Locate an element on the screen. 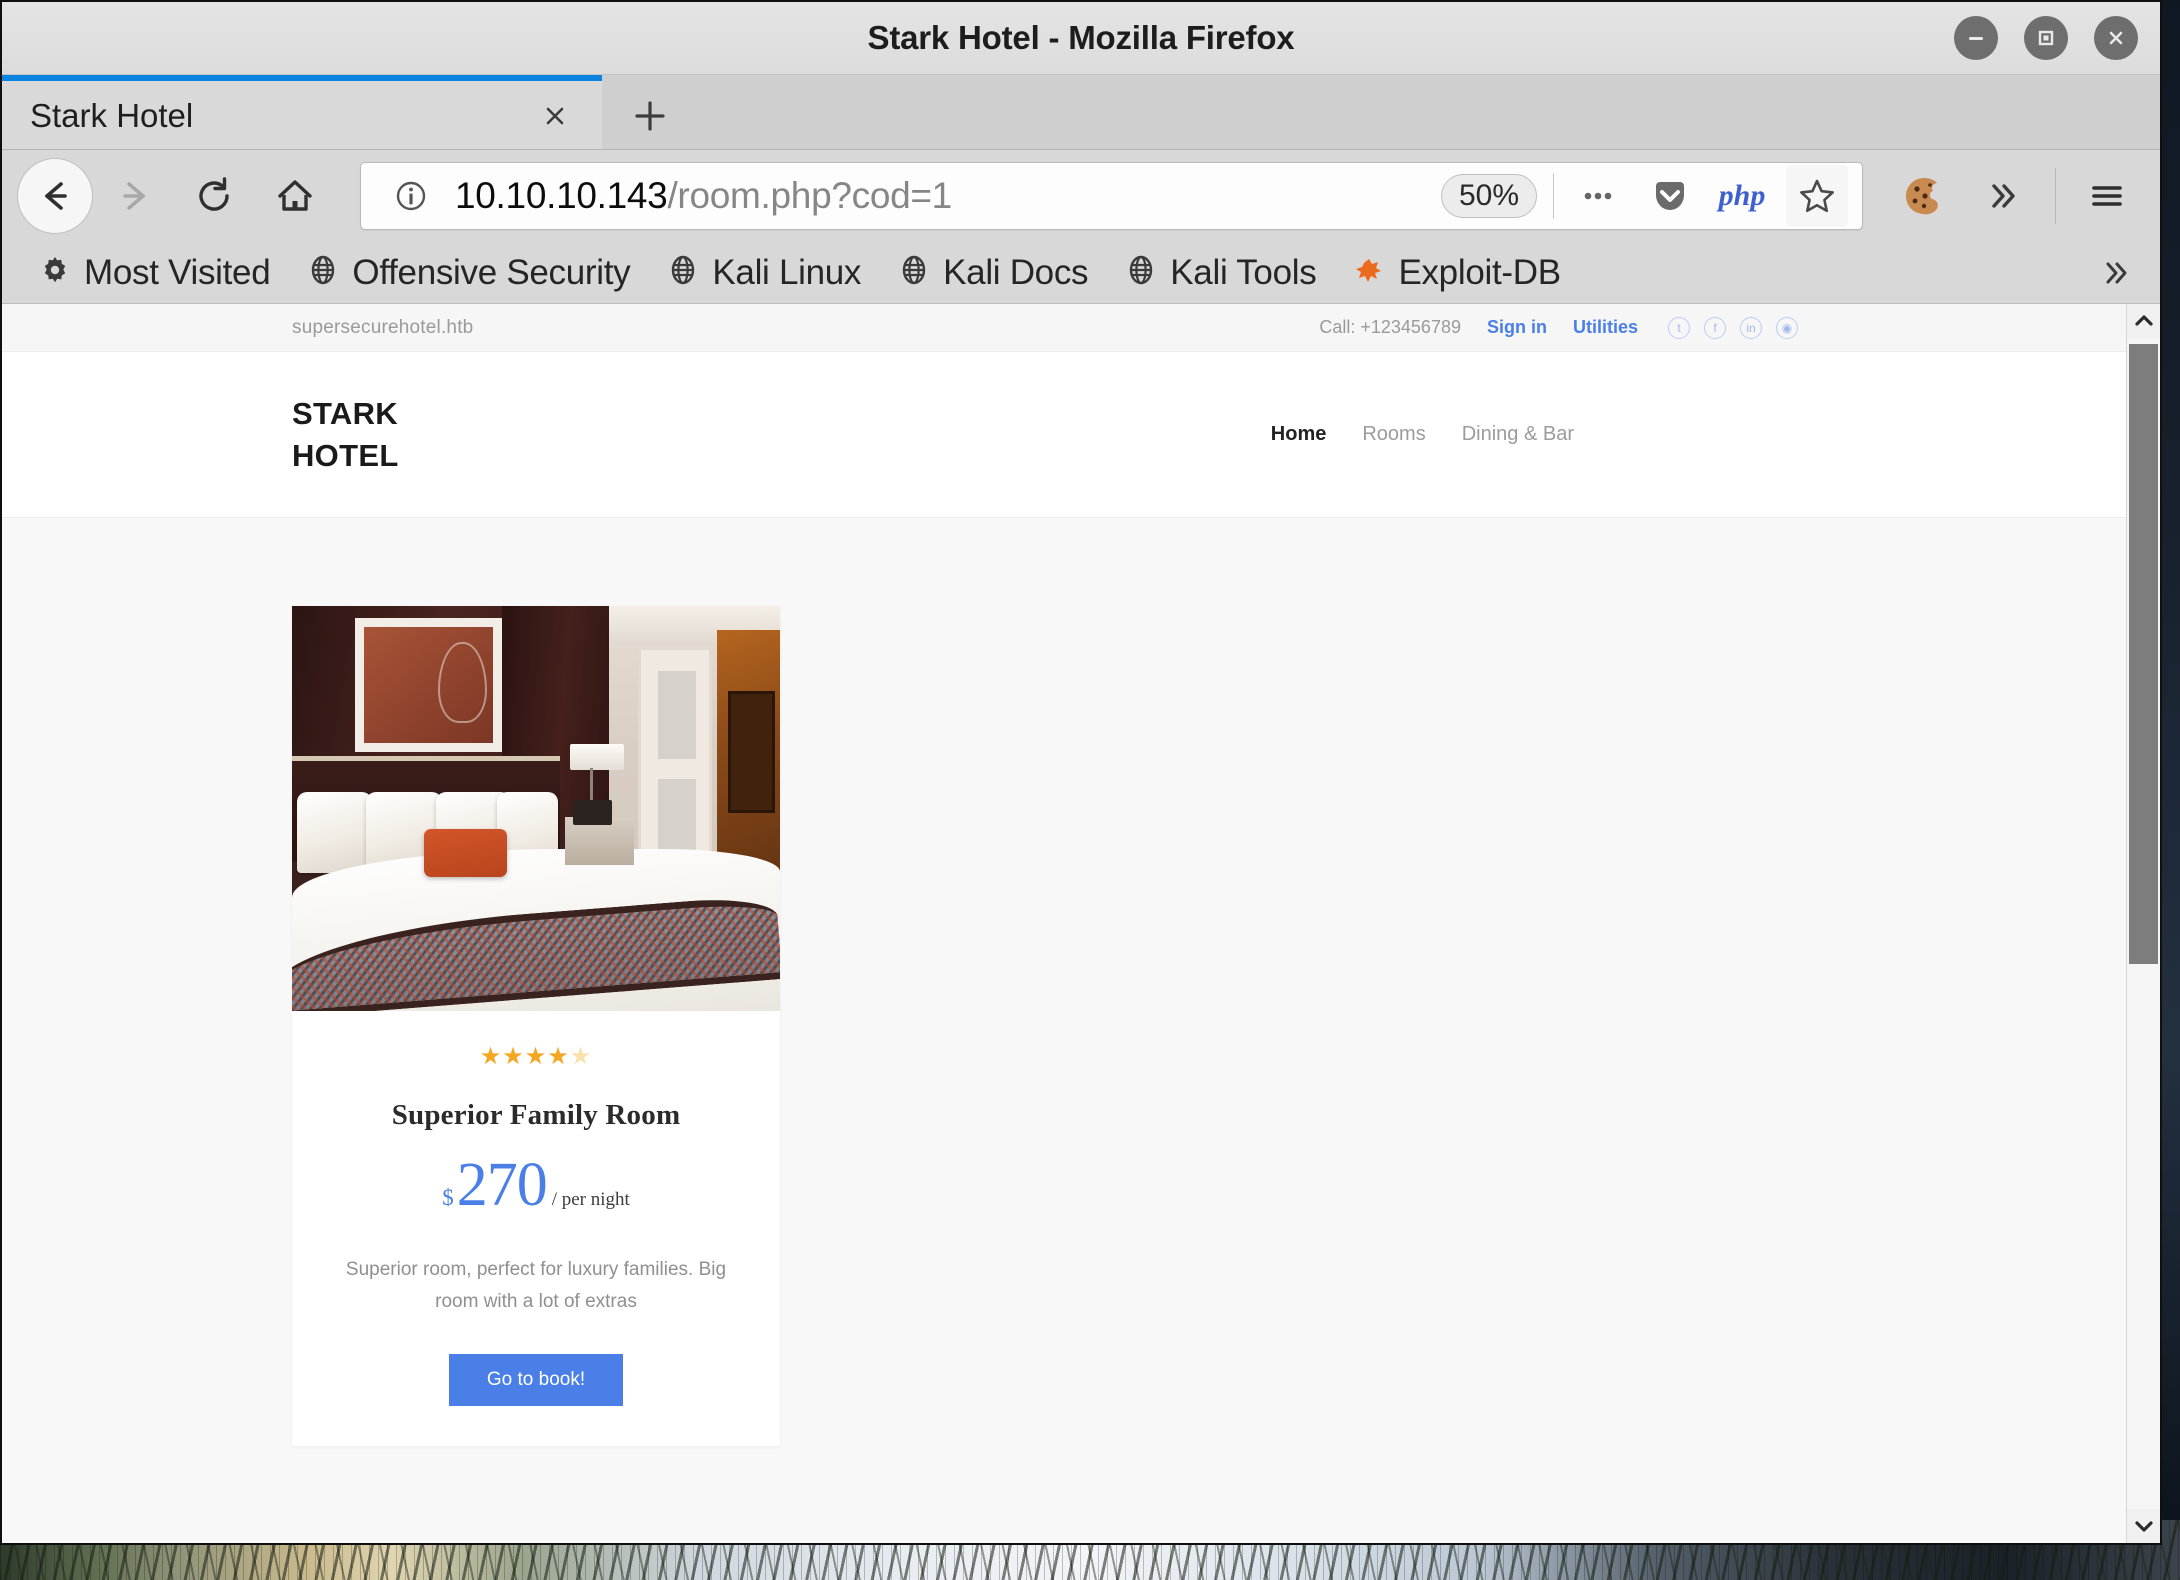 The image size is (2180, 1580). home-button is located at coordinates (295, 196).